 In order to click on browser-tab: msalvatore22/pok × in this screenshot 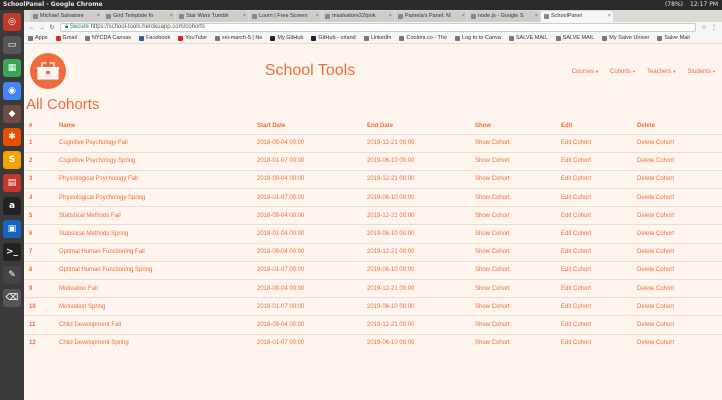, I will do `click(358, 16)`.